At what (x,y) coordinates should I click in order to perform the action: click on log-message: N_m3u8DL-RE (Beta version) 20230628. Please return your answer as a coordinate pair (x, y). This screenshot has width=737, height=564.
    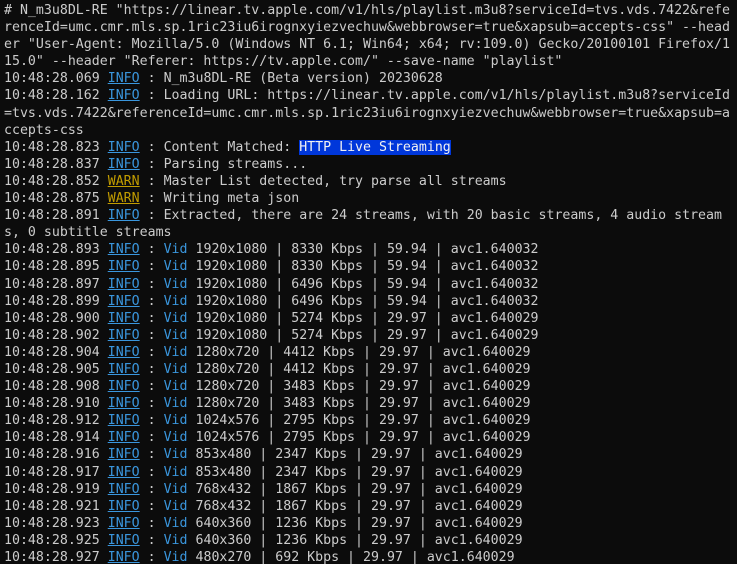
    Looking at the image, I should click on (303, 79).